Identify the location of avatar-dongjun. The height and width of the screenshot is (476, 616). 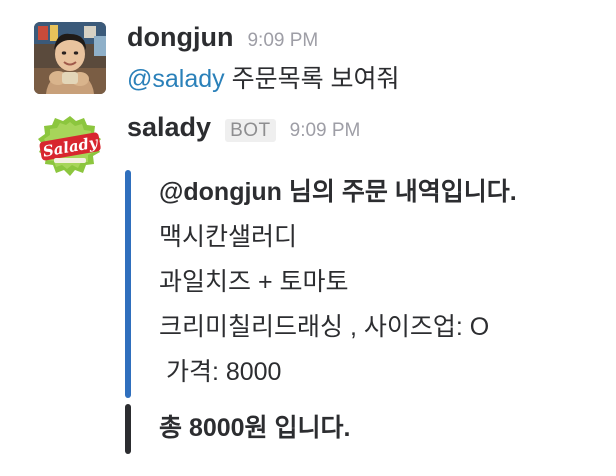
(70, 58).